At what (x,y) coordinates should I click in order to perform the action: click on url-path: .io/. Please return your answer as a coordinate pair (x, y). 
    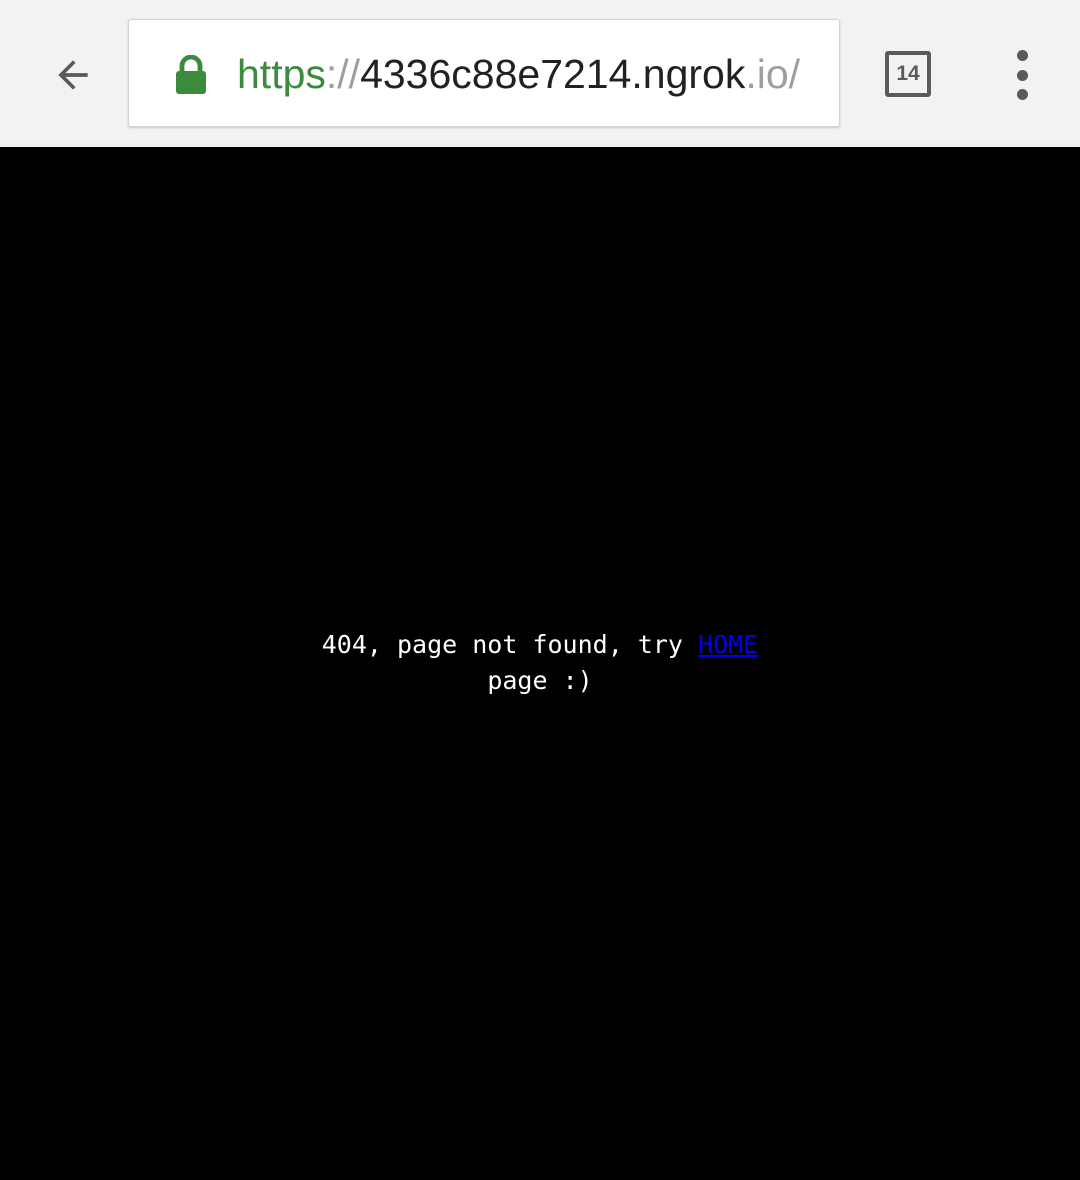
    Looking at the image, I should click on (773, 74).